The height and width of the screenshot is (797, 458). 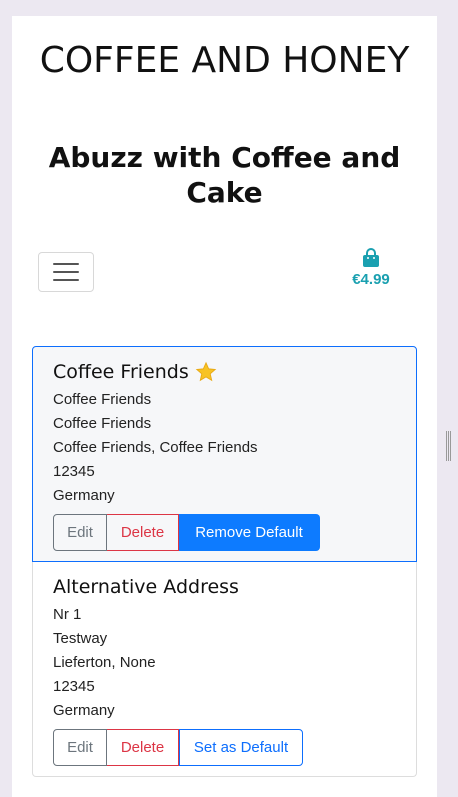 I want to click on address-actions: Edit Delete Remove Default, so click(x=224, y=532).